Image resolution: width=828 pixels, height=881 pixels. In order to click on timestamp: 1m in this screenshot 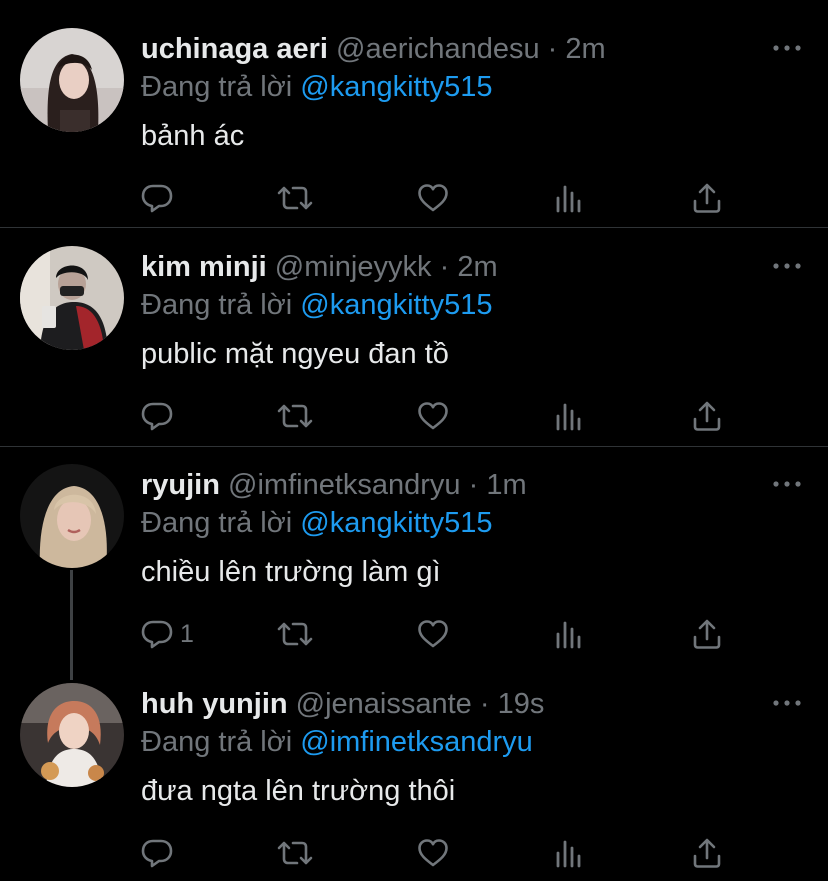, I will do `click(506, 485)`.